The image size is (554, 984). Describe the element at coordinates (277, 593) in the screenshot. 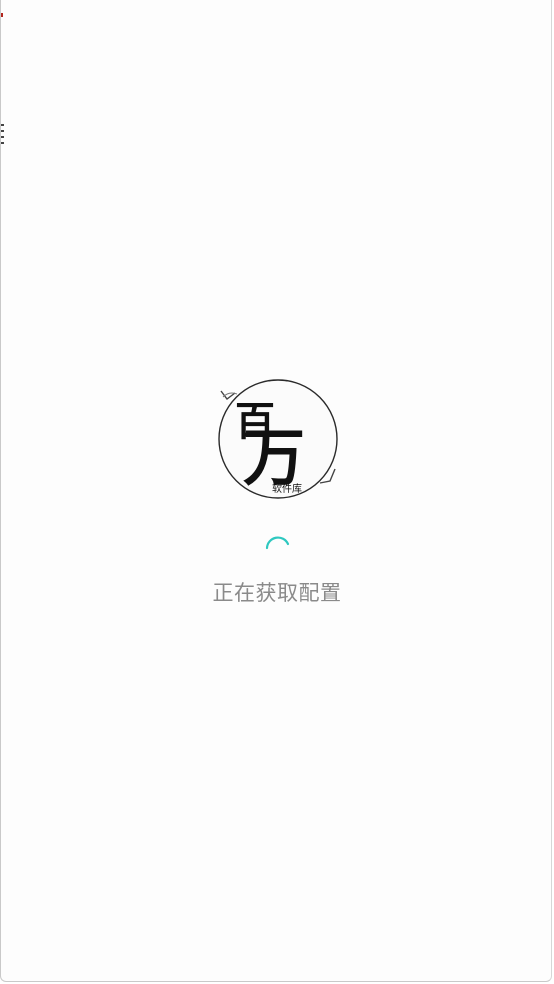

I see `loading-status-text: 正在获取配置` at that location.